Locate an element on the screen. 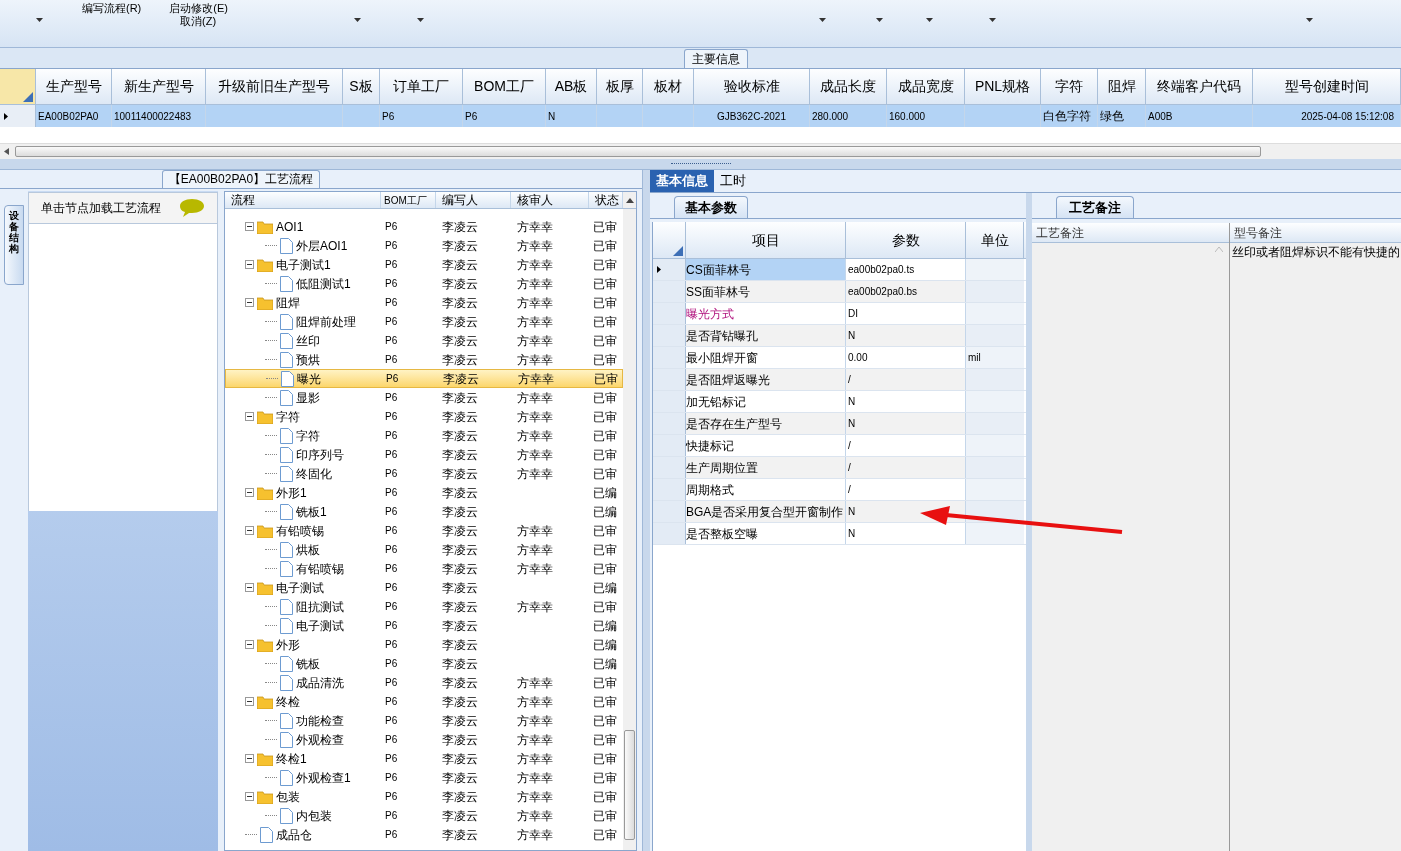 This screenshot has height=851, width=1401. column-header: 核审人 is located at coordinates (550, 200).